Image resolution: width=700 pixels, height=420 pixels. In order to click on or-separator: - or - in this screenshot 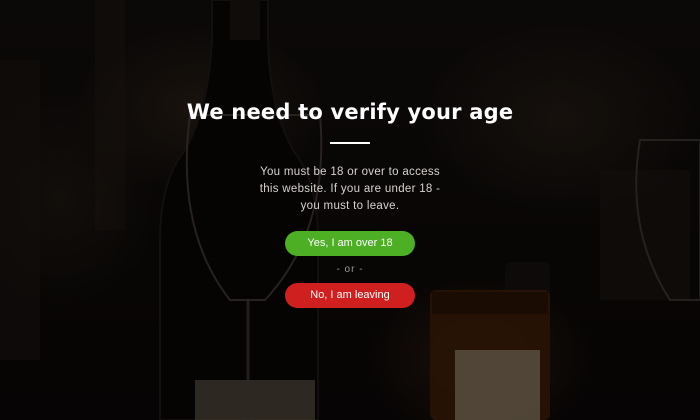, I will do `click(350, 269)`.